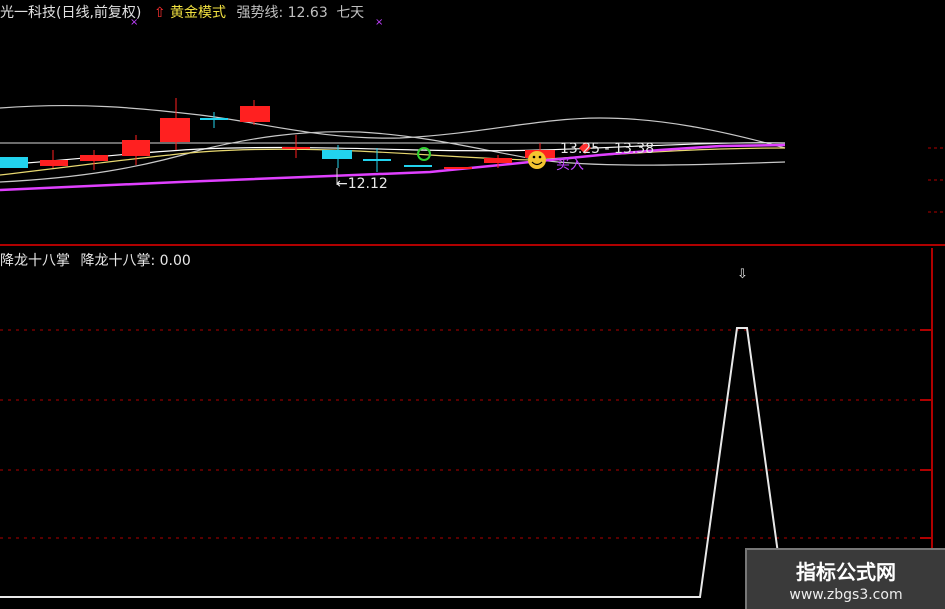 Image resolution: width=945 pixels, height=609 pixels. What do you see at coordinates (350, 13) in the screenshot?
I see `trailing-label: 七天` at bounding box center [350, 13].